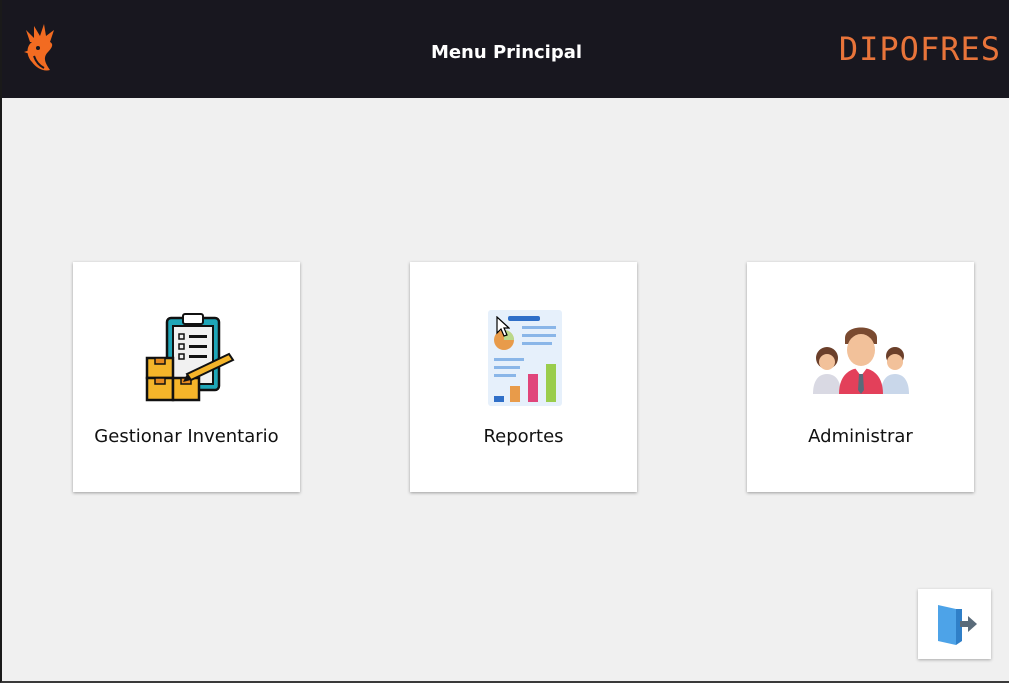 The image size is (1009, 683). I want to click on inventory-clipboard-icon, so click(189, 357).